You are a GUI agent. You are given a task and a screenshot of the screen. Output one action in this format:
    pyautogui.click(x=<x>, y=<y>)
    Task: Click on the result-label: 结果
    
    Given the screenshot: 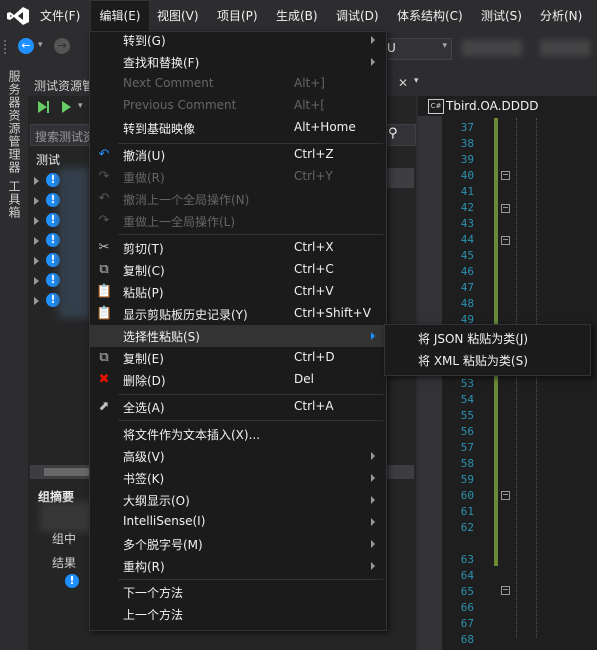 What is the action you would take?
    pyautogui.click(x=64, y=563)
    